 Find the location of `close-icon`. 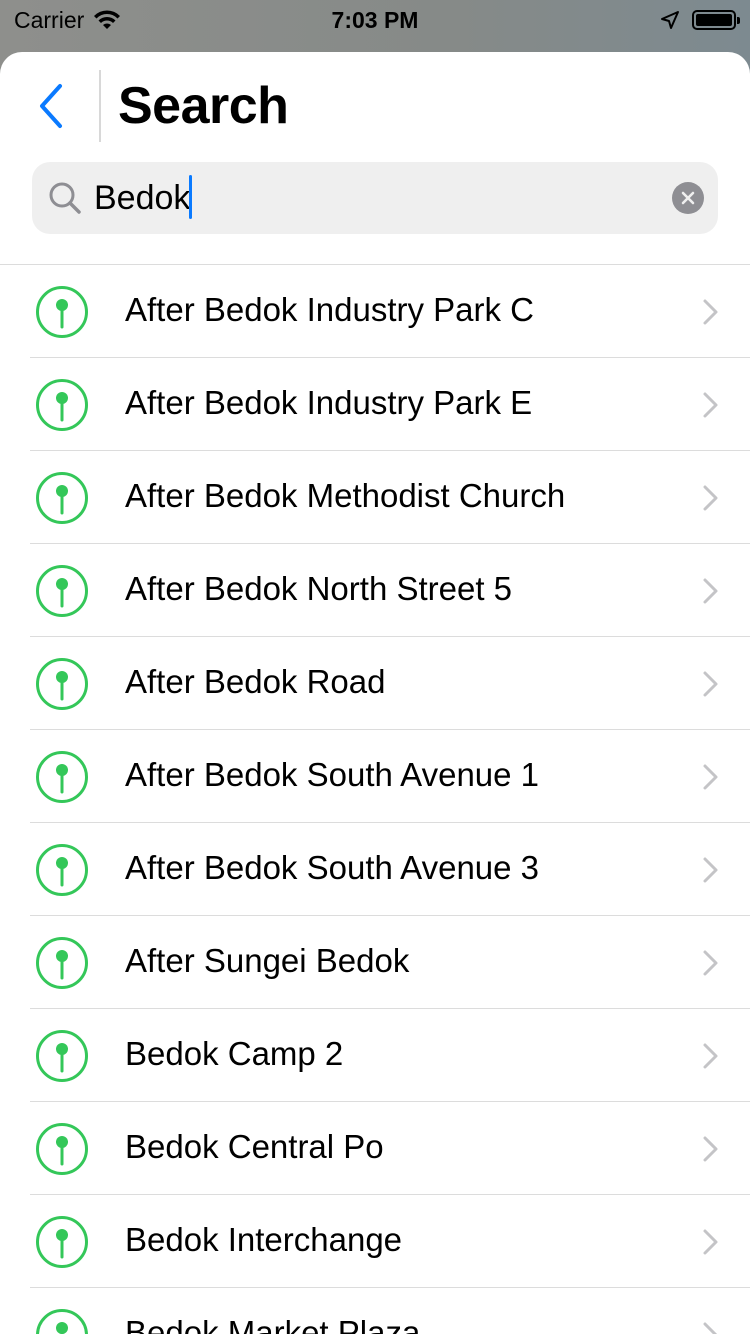

close-icon is located at coordinates (688, 198).